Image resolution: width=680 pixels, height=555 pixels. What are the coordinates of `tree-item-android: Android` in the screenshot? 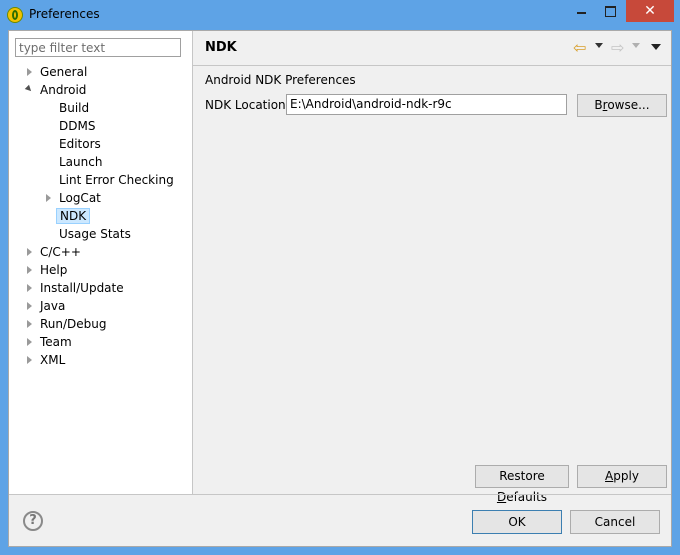 It's located at (100, 90).